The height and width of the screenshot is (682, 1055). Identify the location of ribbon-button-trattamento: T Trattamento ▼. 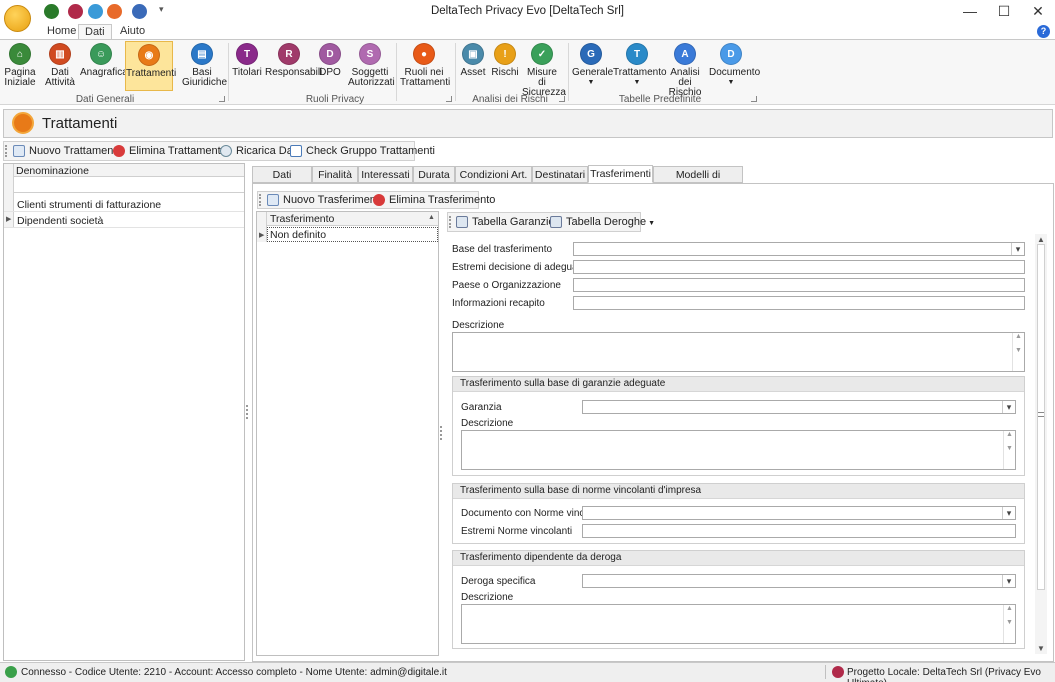
(640, 66).